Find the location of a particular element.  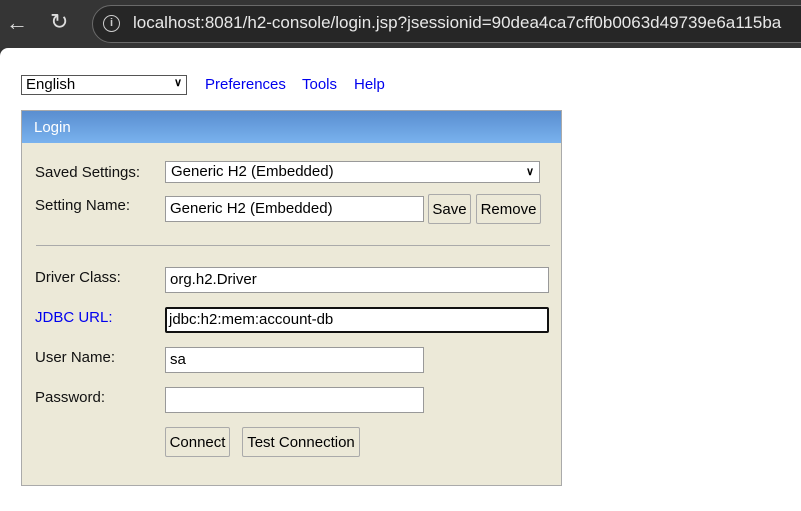

divider is located at coordinates (293, 245).